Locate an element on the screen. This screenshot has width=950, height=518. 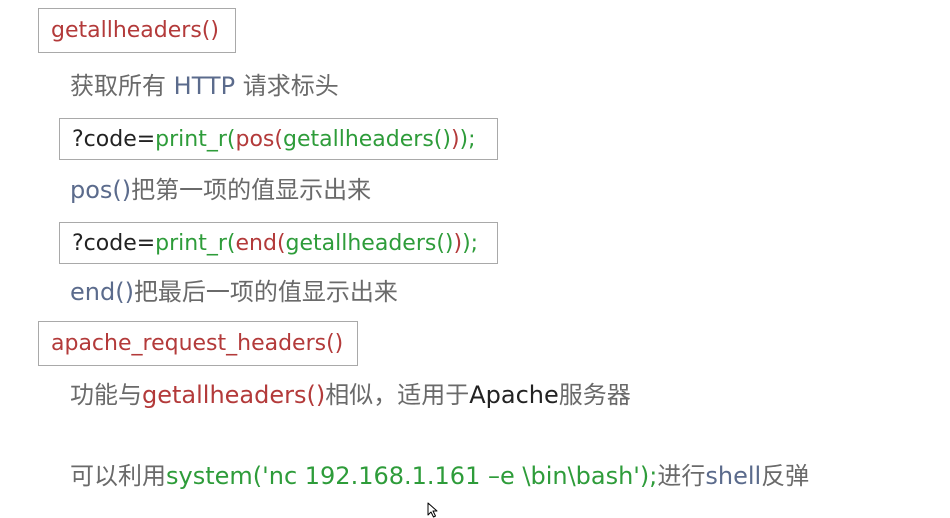
end-close: ) is located at coordinates (458, 243).